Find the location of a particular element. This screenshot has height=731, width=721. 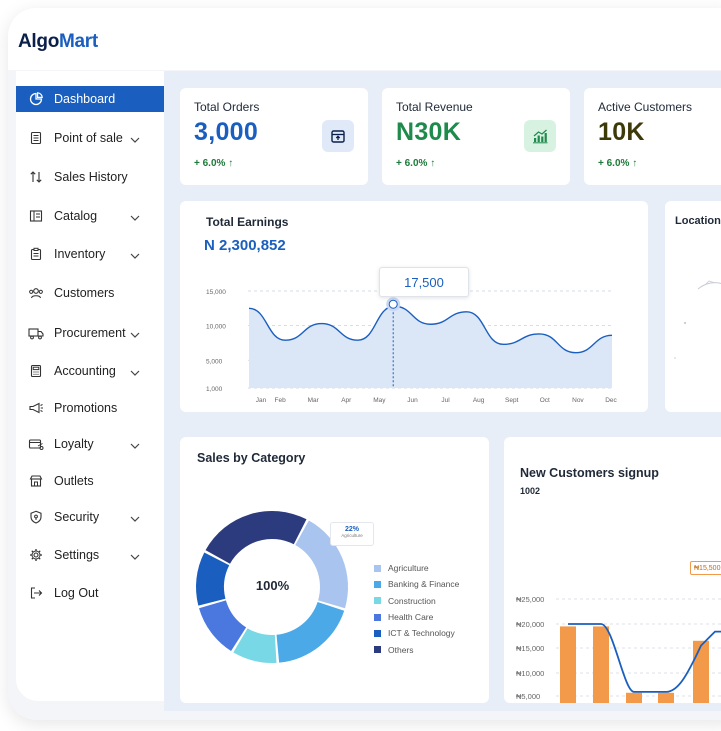

sidebar-item-label: Log Out is located at coordinates (76, 593).